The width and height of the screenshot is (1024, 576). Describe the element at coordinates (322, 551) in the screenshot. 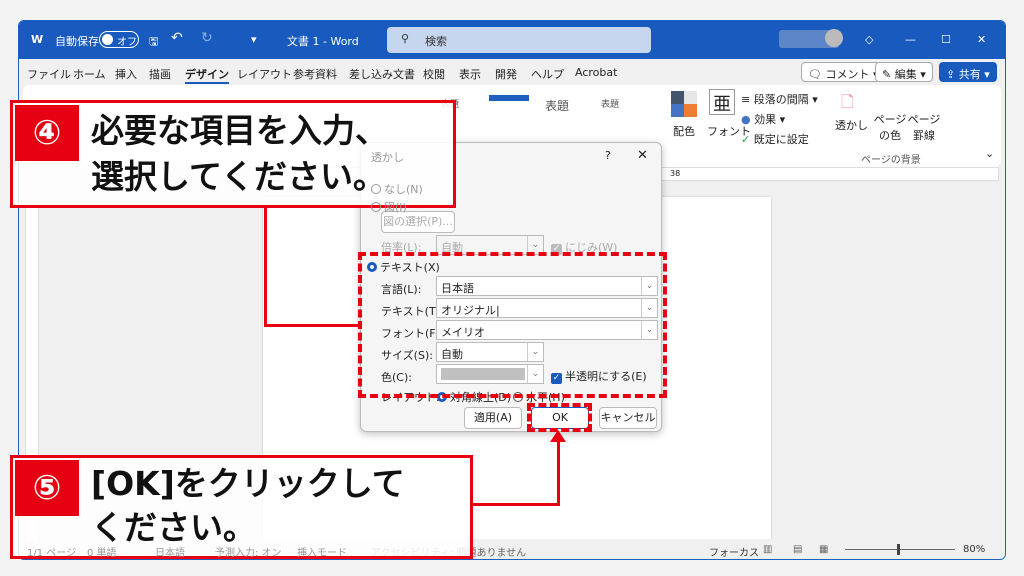

I see `status-insert-mode: 挿入モード` at that location.